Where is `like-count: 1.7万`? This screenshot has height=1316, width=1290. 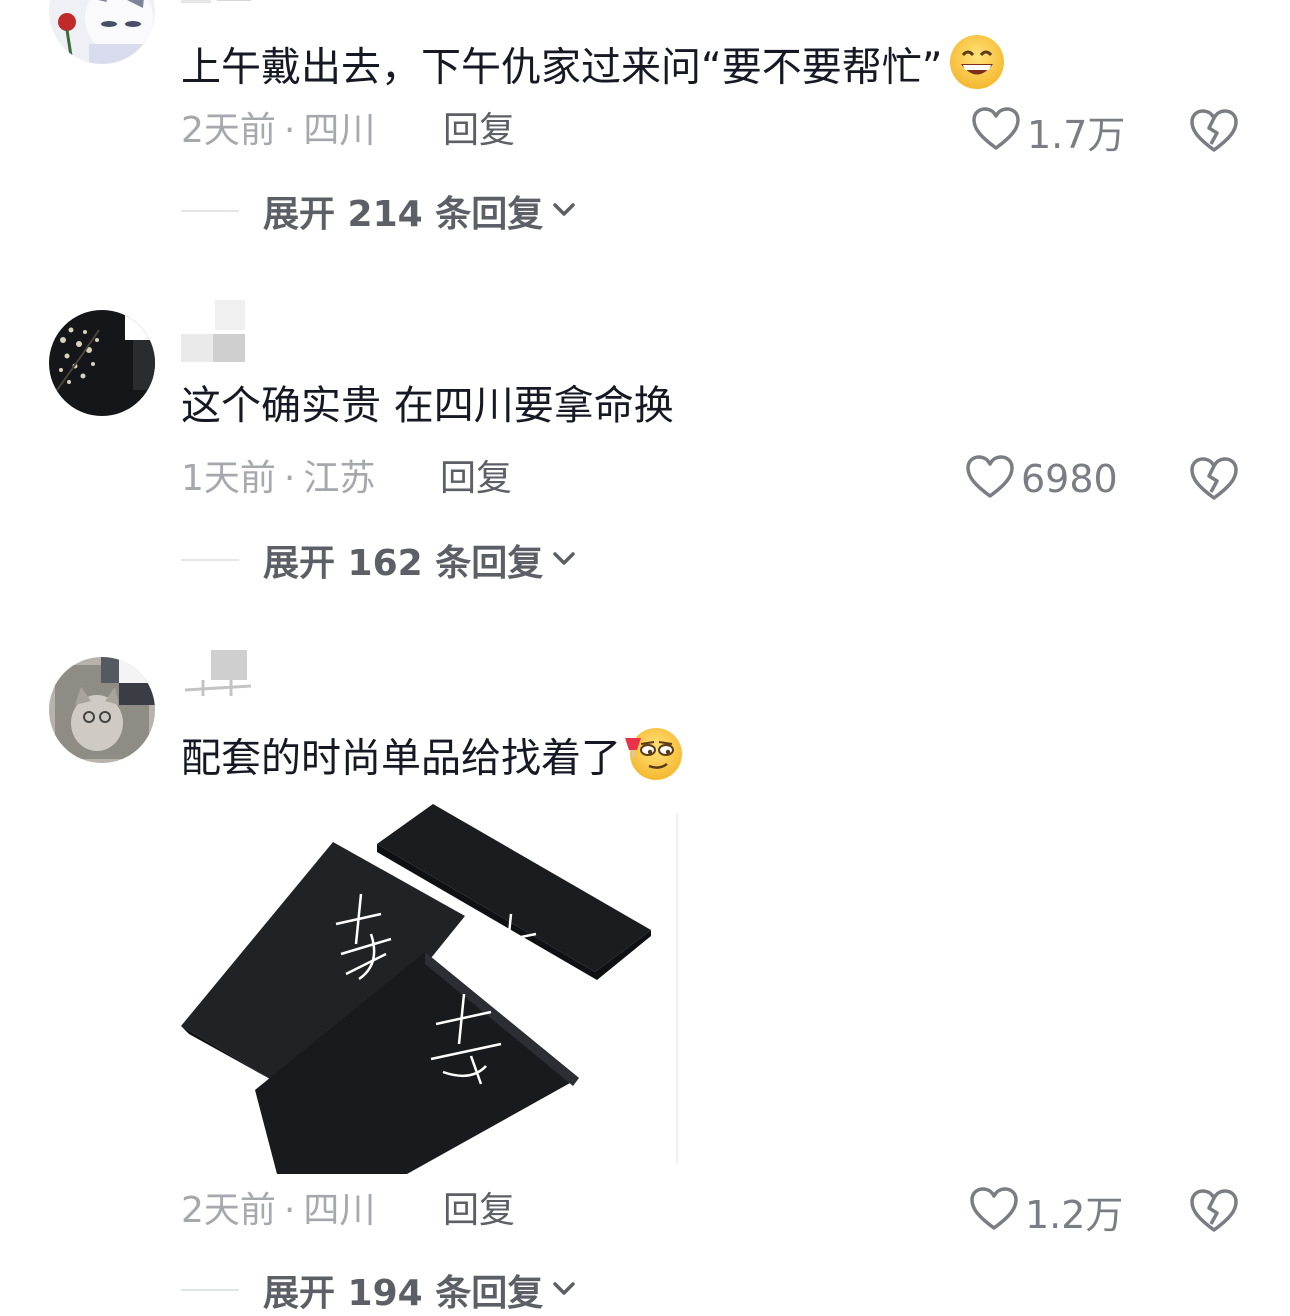 like-count: 1.7万 is located at coordinates (1076, 134).